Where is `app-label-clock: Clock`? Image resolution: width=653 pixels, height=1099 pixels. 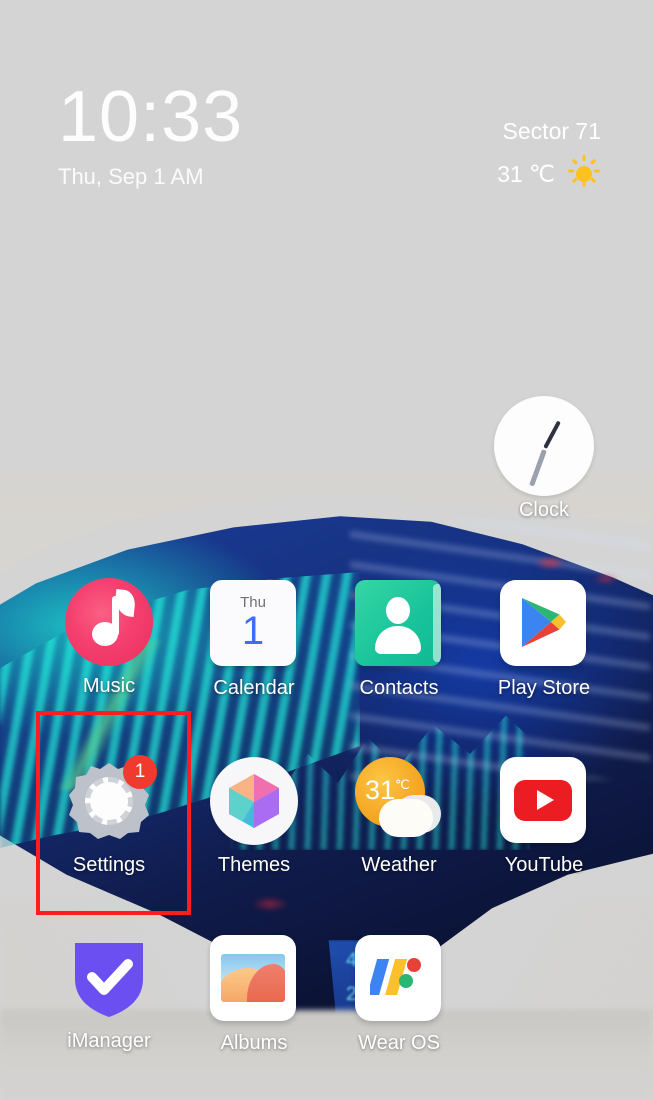 app-label-clock: Clock is located at coordinates (543, 510).